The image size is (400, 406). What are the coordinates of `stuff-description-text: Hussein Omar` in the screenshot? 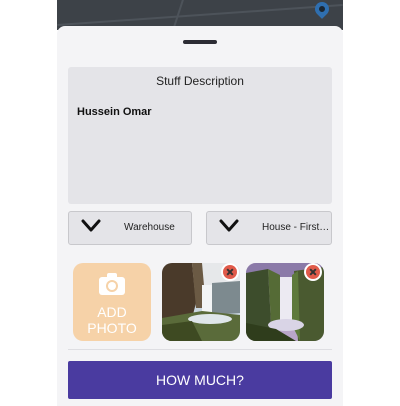 It's located at (114, 112).